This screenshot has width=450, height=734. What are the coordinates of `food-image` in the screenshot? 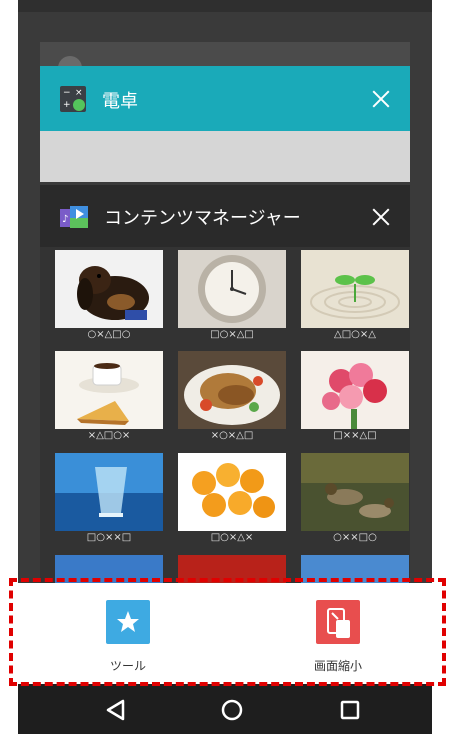 It's located at (232, 390).